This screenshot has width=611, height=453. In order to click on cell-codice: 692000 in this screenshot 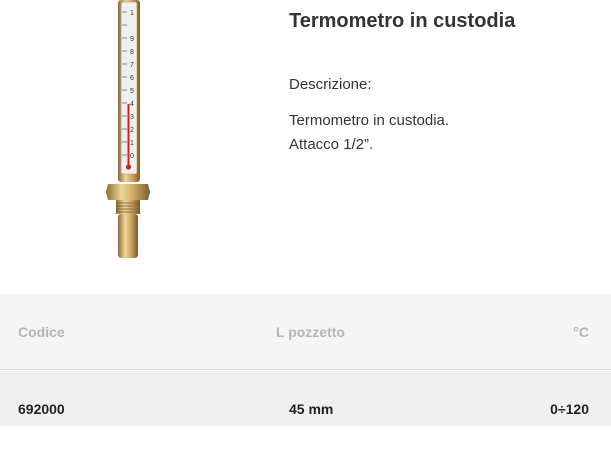, I will do `click(41, 409)`.